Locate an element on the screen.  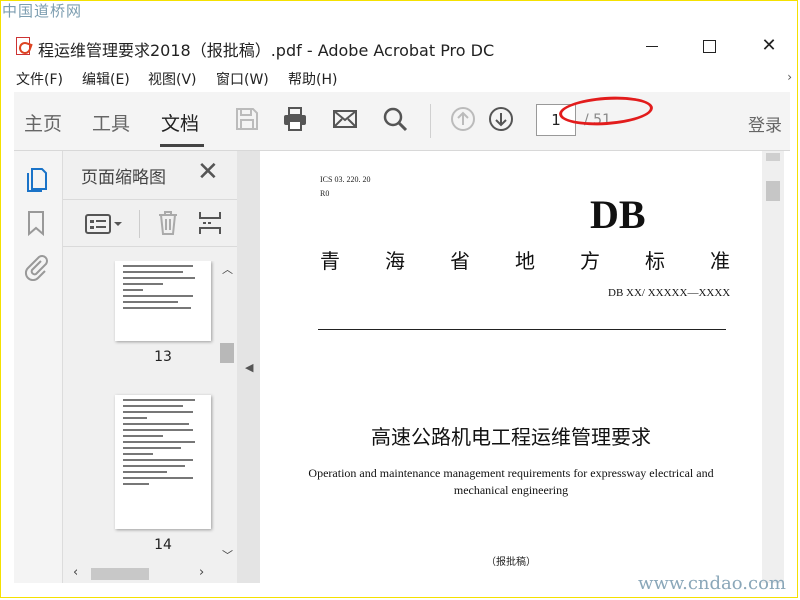
menu-file: 文件(F) is located at coordinates (39, 79).